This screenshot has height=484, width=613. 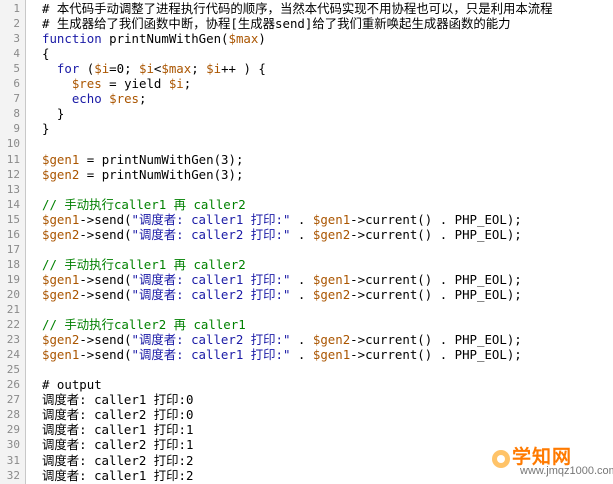 I want to click on code-line: 3 function printNumWithGen($max), so click(x=306, y=38).